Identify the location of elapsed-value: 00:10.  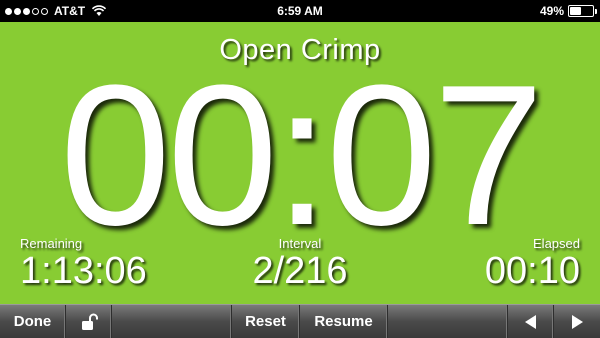
(532, 271).